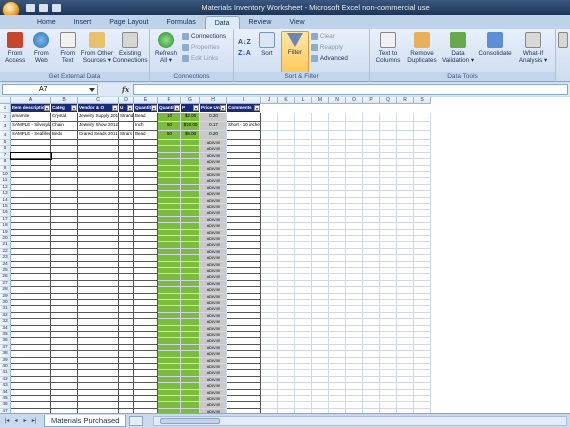 The height and width of the screenshot is (428, 570). Describe the element at coordinates (296, 22) in the screenshot. I see `tab-view: View` at that location.